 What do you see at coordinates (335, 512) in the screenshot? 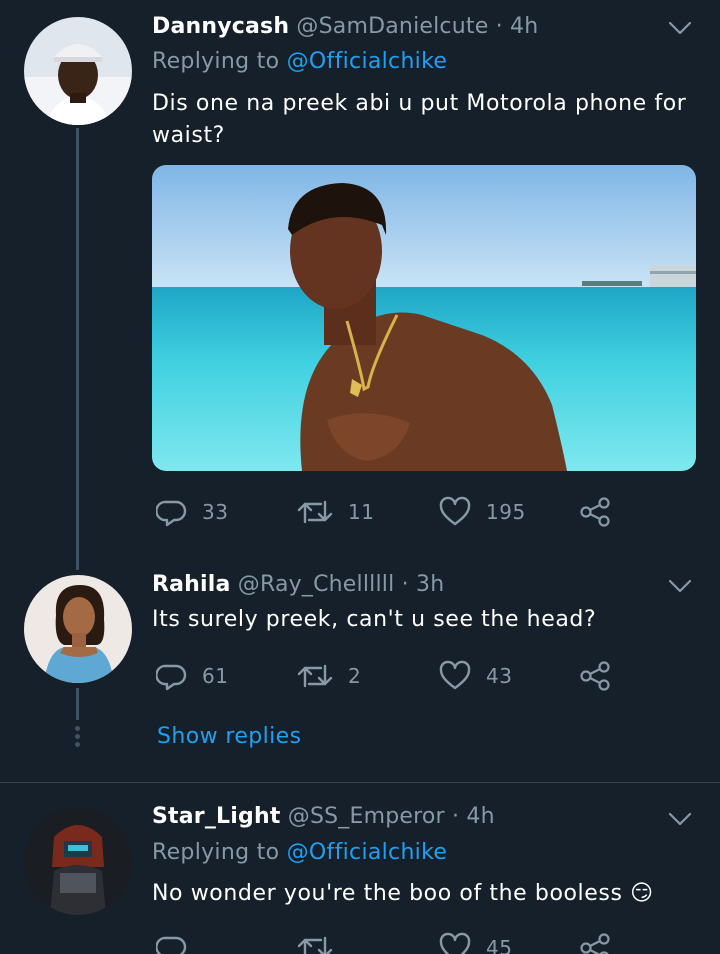
I see `retweet-button: 11` at bounding box center [335, 512].